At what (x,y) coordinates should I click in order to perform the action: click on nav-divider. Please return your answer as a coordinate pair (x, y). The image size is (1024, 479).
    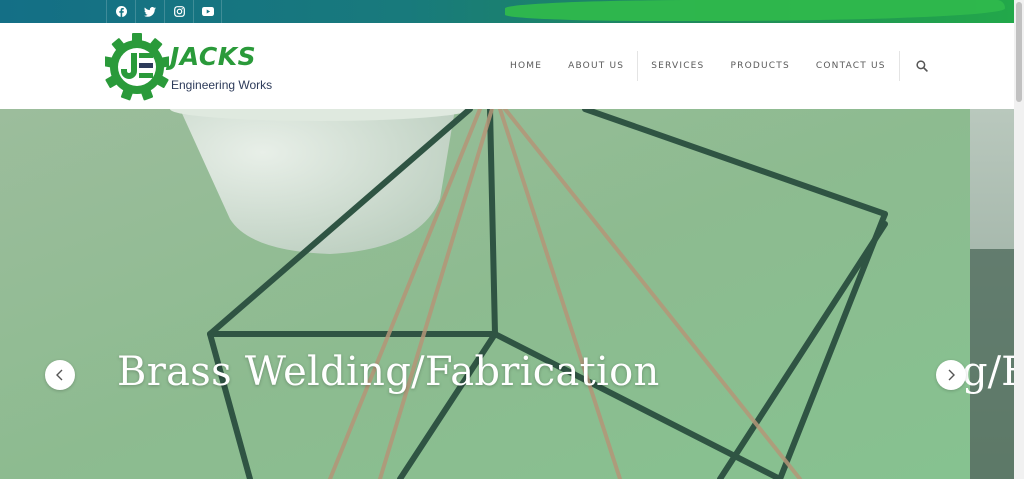
    Looking at the image, I should click on (899, 66).